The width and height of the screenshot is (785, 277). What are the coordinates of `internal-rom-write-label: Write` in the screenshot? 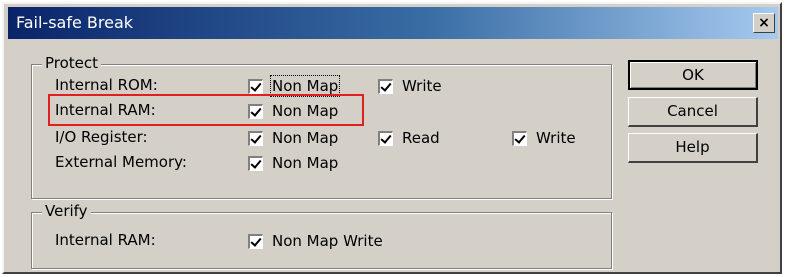 It's located at (422, 86).